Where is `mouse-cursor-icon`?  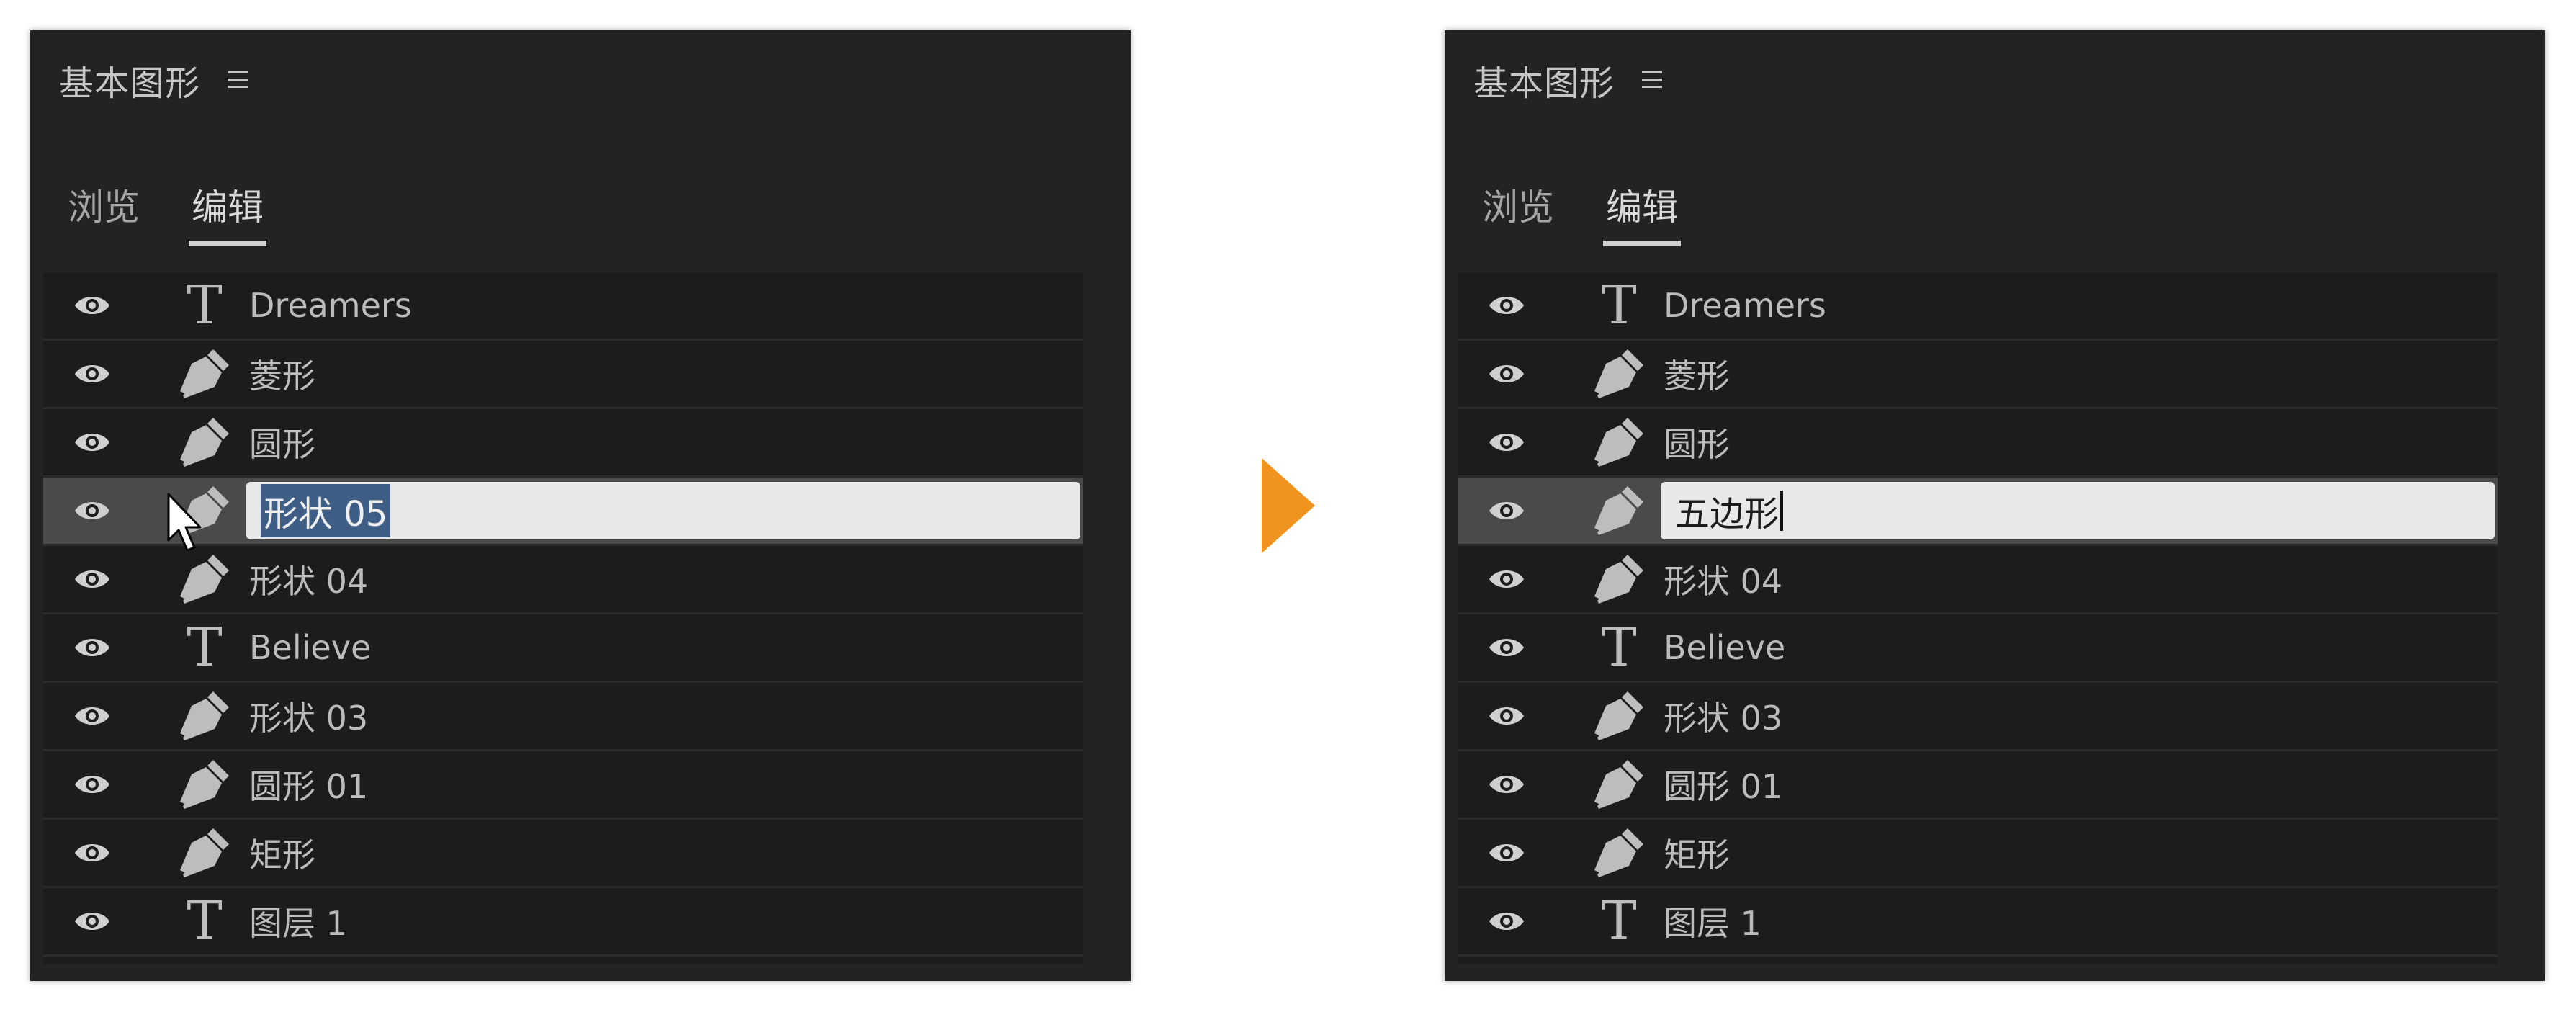 mouse-cursor-icon is located at coordinates (184, 522).